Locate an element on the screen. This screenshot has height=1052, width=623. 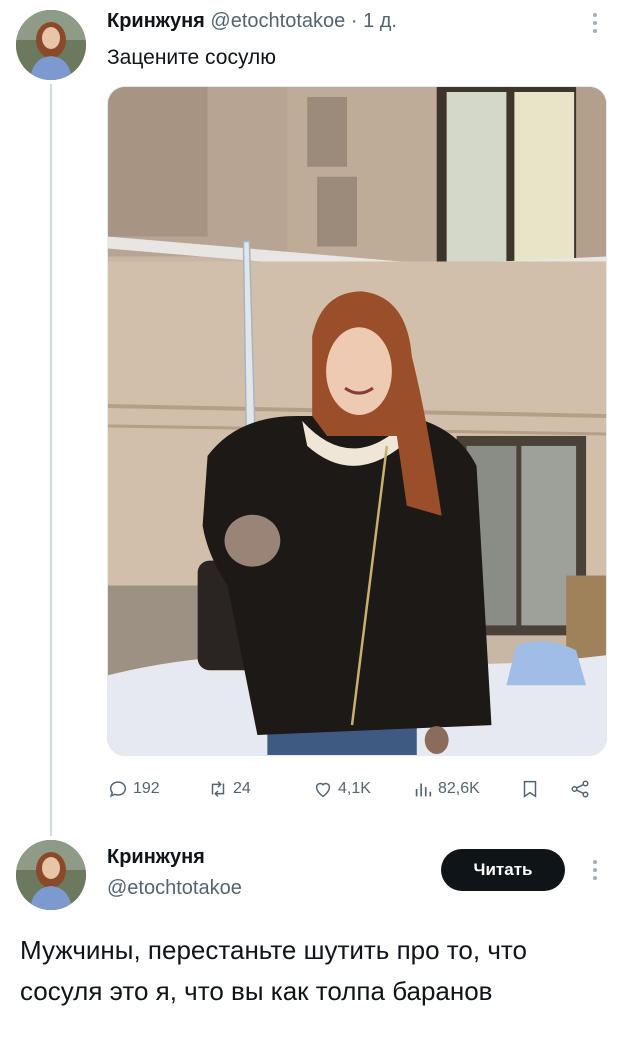
like-action: 4,1K is located at coordinates (341, 789).